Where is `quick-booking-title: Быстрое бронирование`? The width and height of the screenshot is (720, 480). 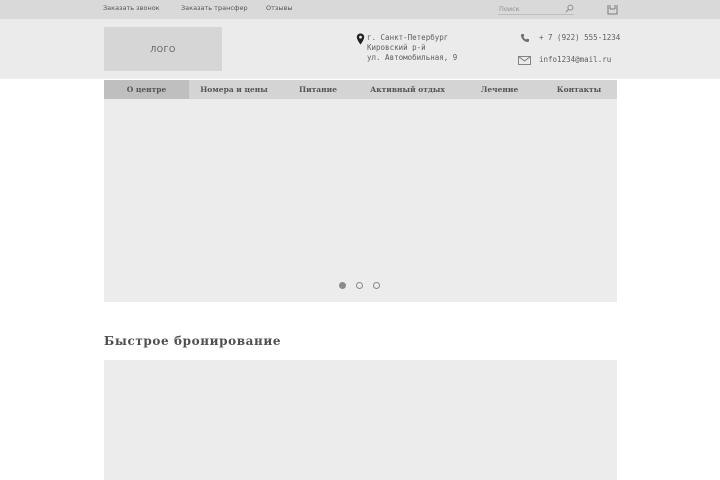
quick-booking-title: Быстрое бронирование is located at coordinates (193, 341).